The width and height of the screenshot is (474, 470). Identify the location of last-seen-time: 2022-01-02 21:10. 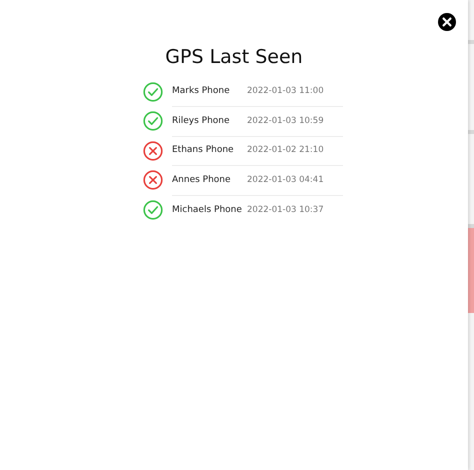
(285, 150).